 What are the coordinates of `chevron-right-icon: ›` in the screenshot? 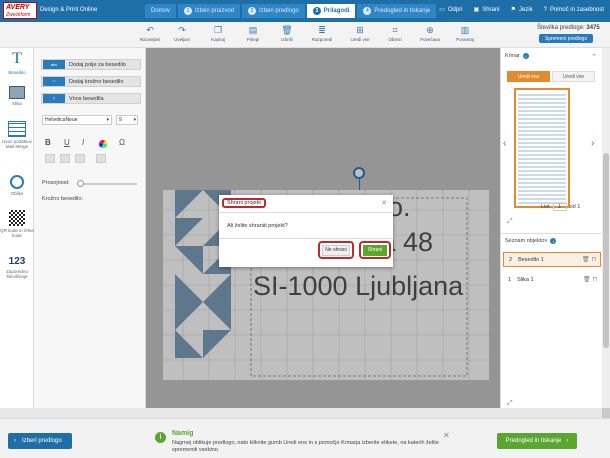 It's located at (592, 143).